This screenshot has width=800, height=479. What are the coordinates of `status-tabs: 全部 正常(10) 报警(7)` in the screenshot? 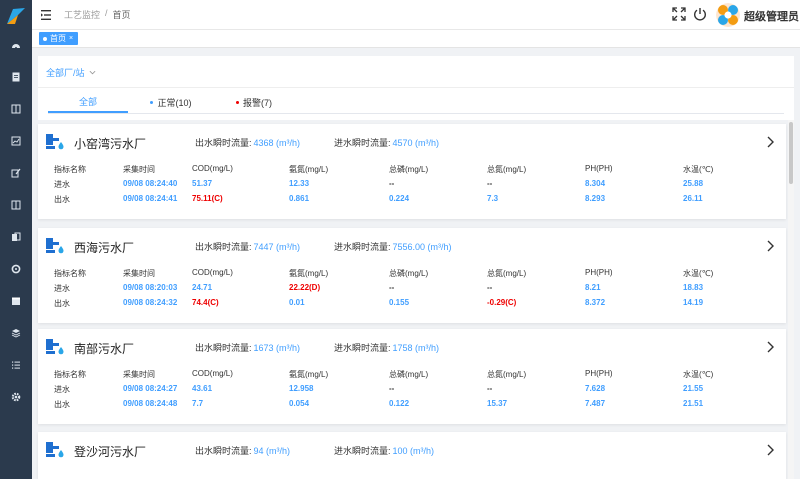 It's located at (171, 102).